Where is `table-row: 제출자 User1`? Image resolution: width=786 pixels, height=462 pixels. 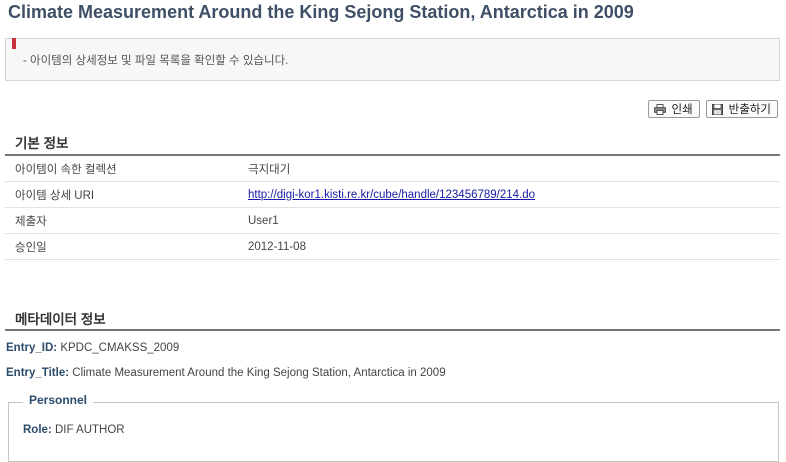 table-row: 제출자 User1 is located at coordinates (392, 220).